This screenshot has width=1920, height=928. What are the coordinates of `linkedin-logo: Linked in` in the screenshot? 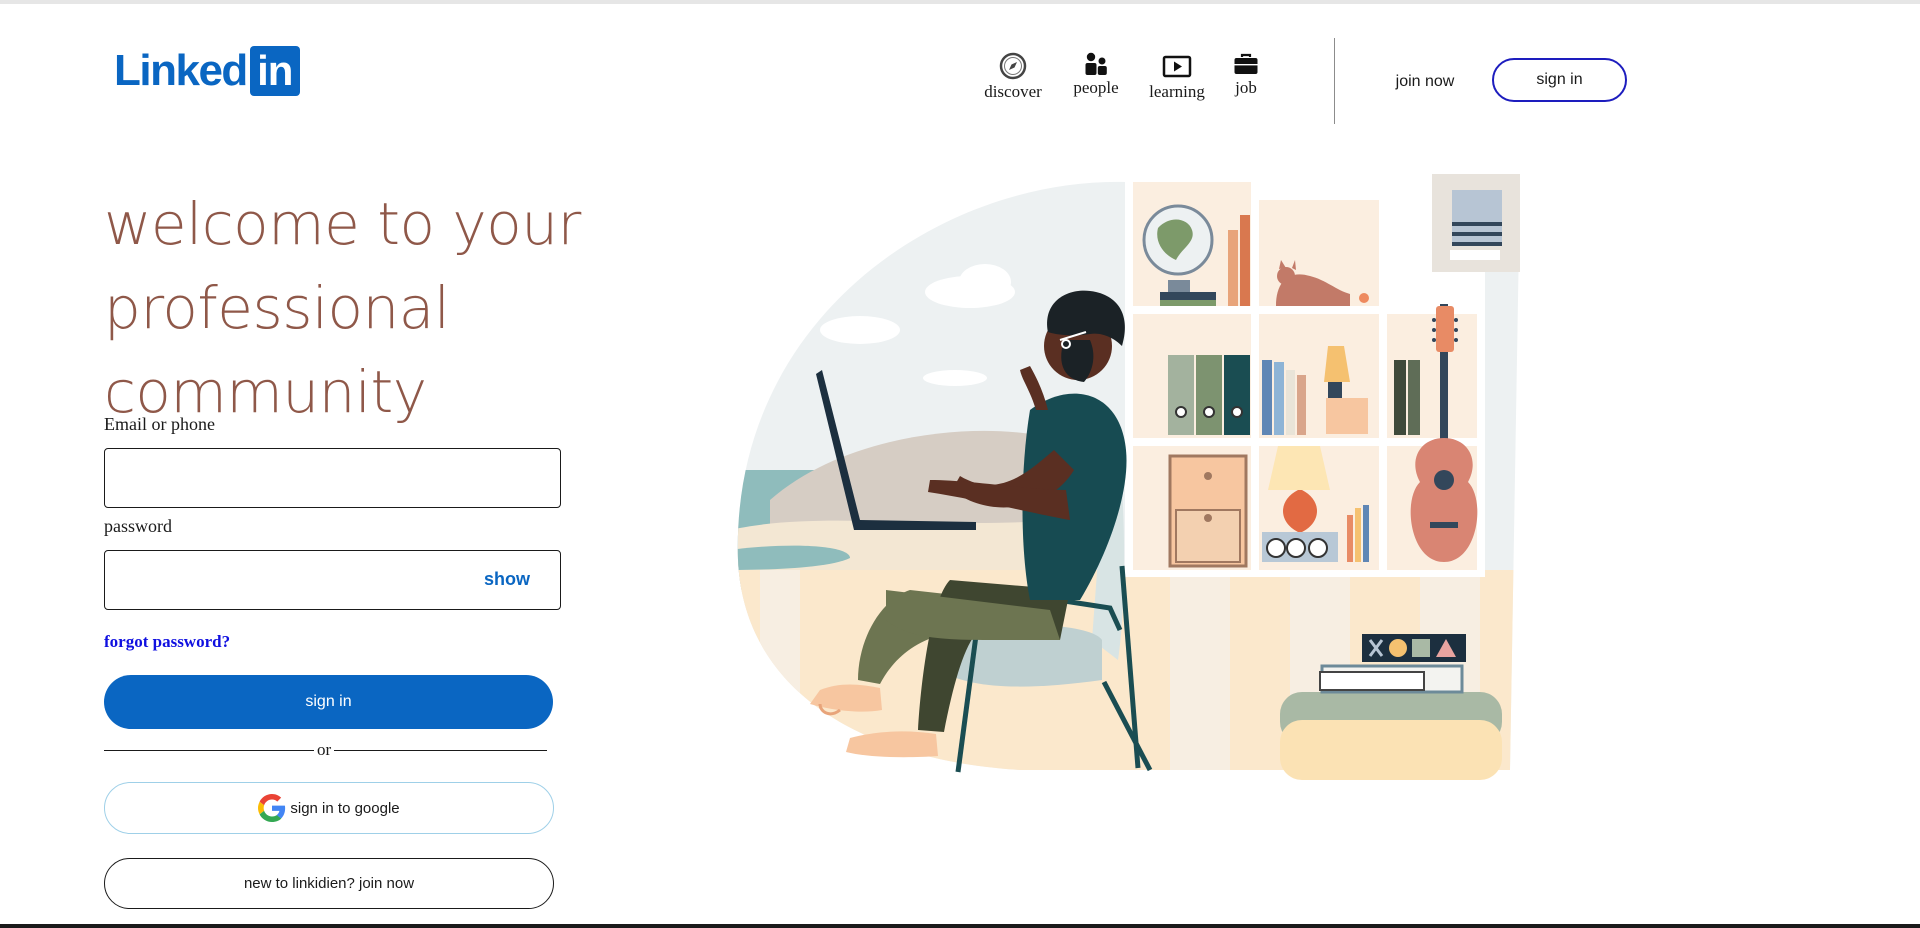 It's located at (207, 71).